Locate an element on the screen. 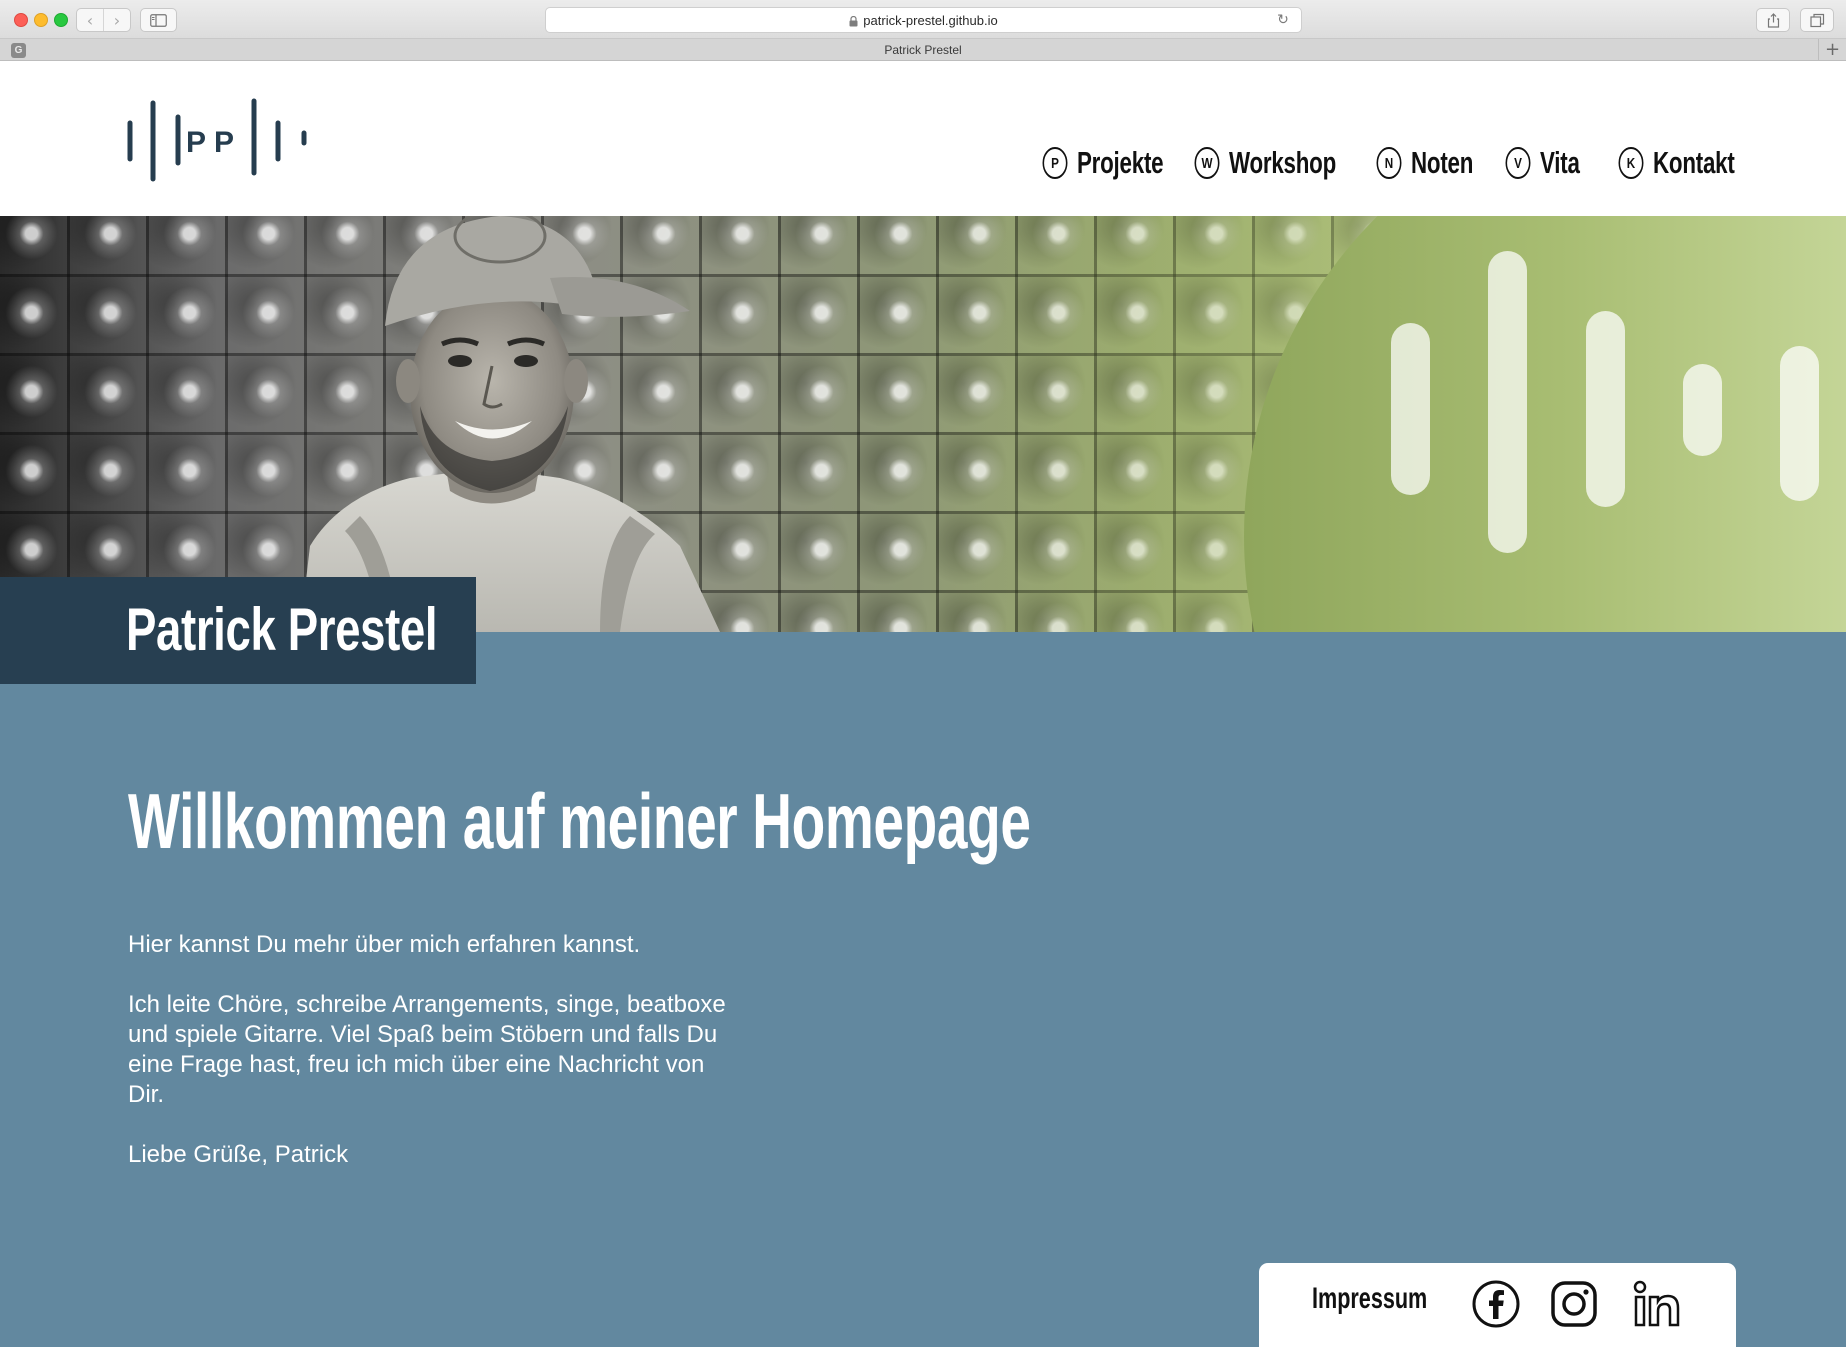 The height and width of the screenshot is (1347, 1846). nav-label-workshop: Workshop is located at coordinates (1282, 162).